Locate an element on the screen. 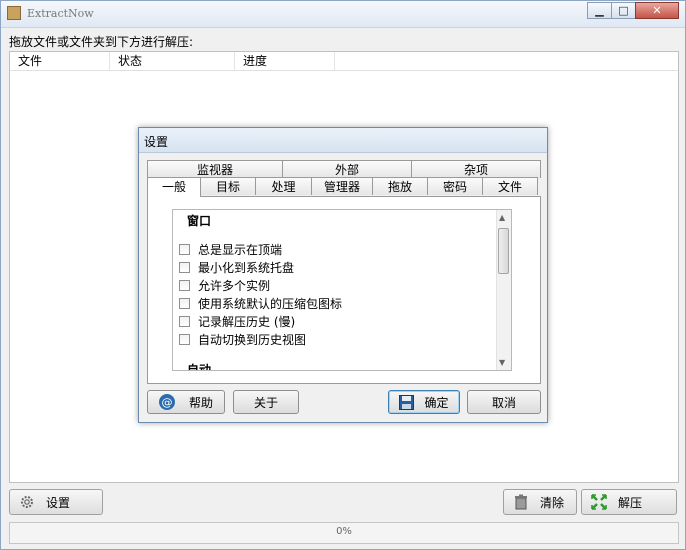 The image size is (686, 550). options-list: 窗口 总是显示在顶端 最小化到系统托盘 允许多个实例 使用系统默认的压缩包图标 is located at coordinates (342, 290).